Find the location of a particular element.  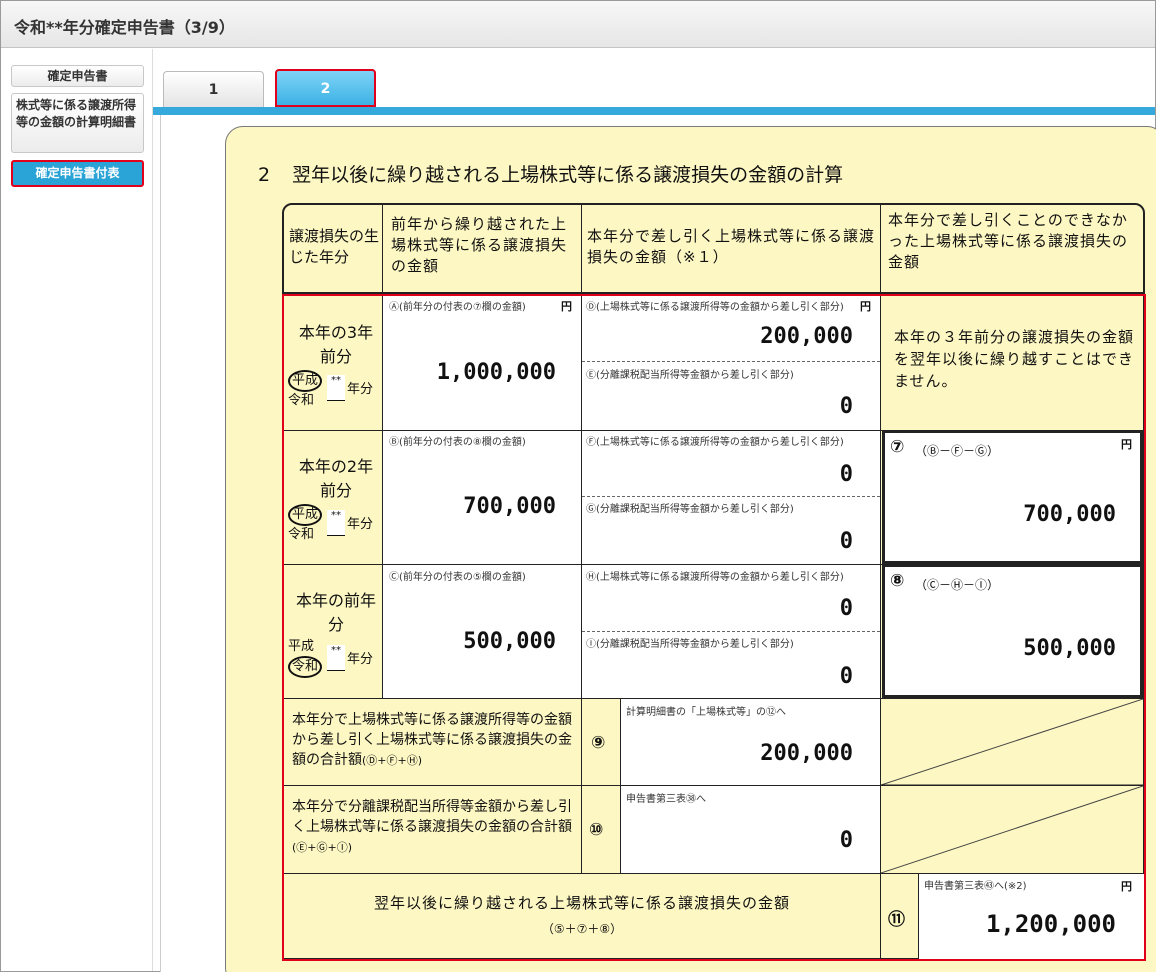

sidebar-item-keisan-meisaisho: 株式等に係る譲渡所得等の金額の計算明細書 is located at coordinates (77, 123).